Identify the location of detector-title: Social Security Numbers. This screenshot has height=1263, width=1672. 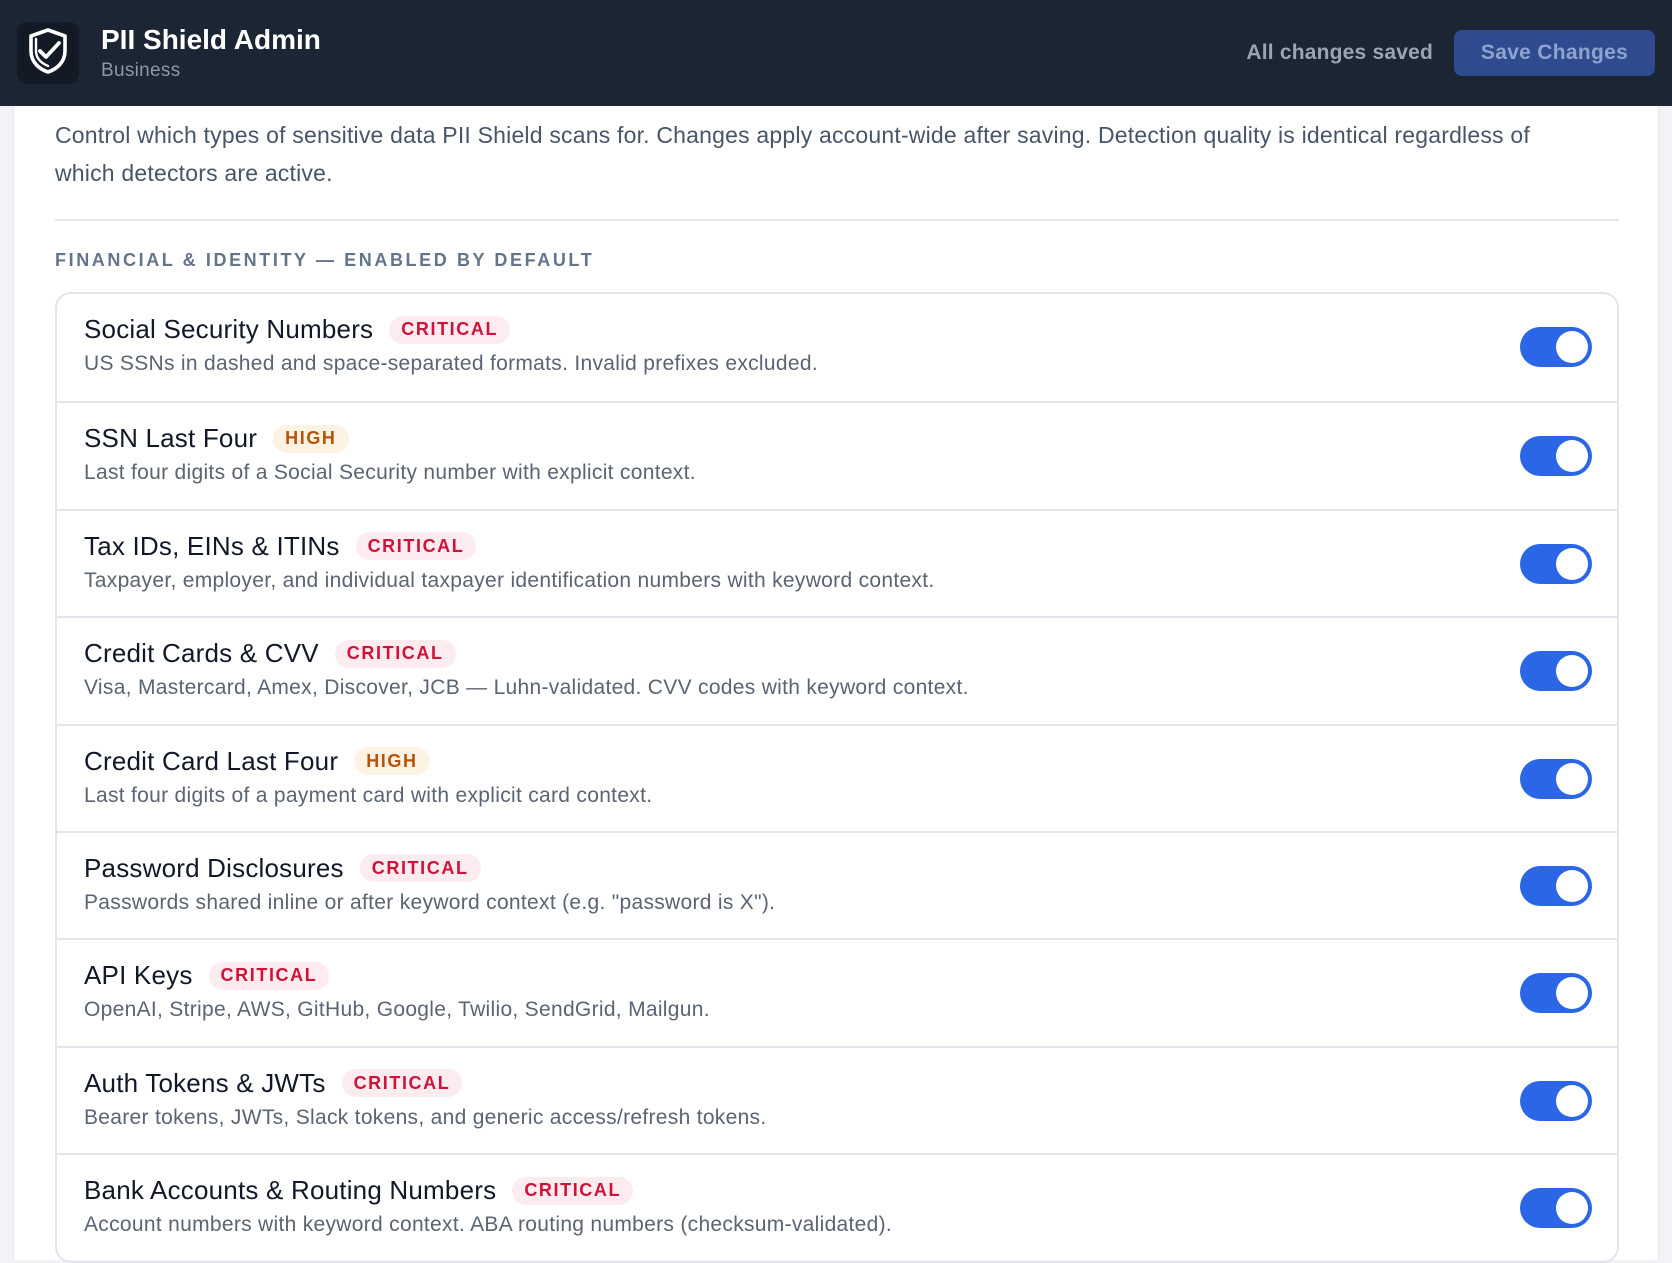
(229, 329).